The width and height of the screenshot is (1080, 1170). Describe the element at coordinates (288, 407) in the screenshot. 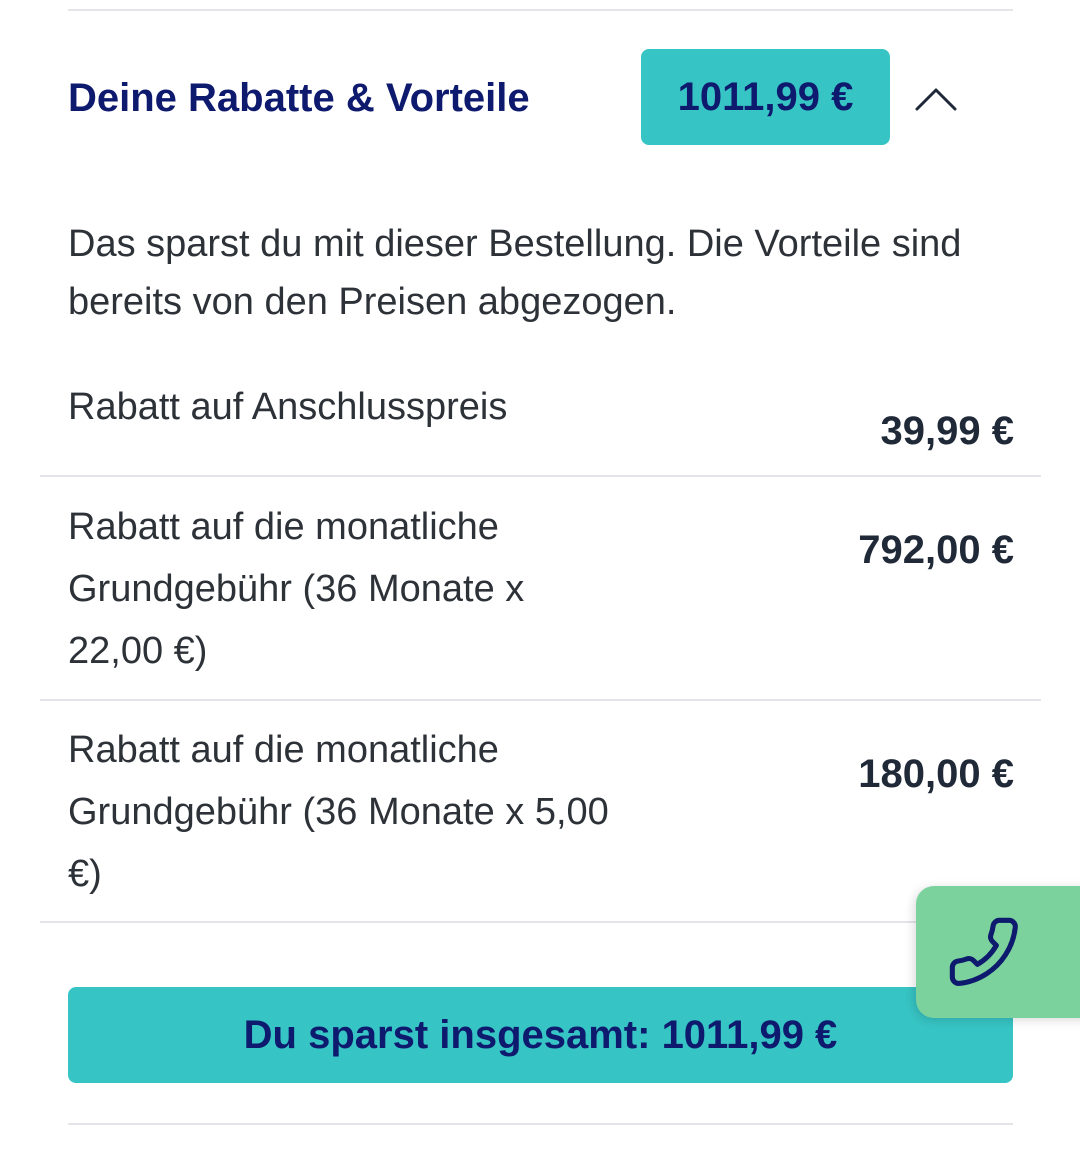

I see `discount-item-label: Rabatt auf Anschlusspreis` at that location.